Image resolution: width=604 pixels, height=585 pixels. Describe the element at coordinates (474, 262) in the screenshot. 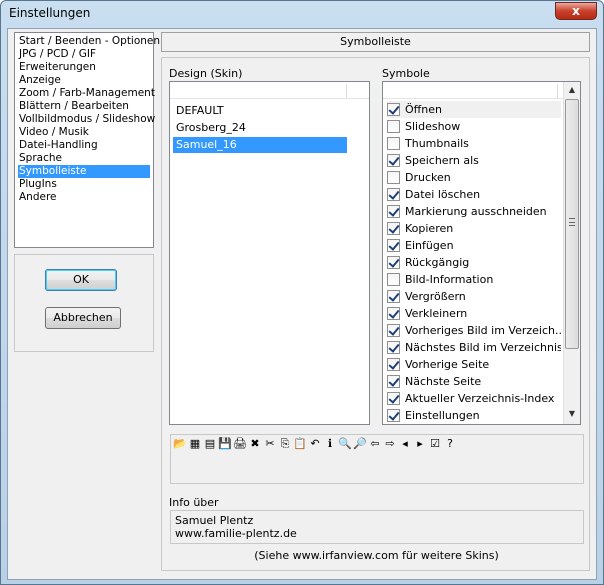

I see `symbol-row: Rückgängig` at that location.